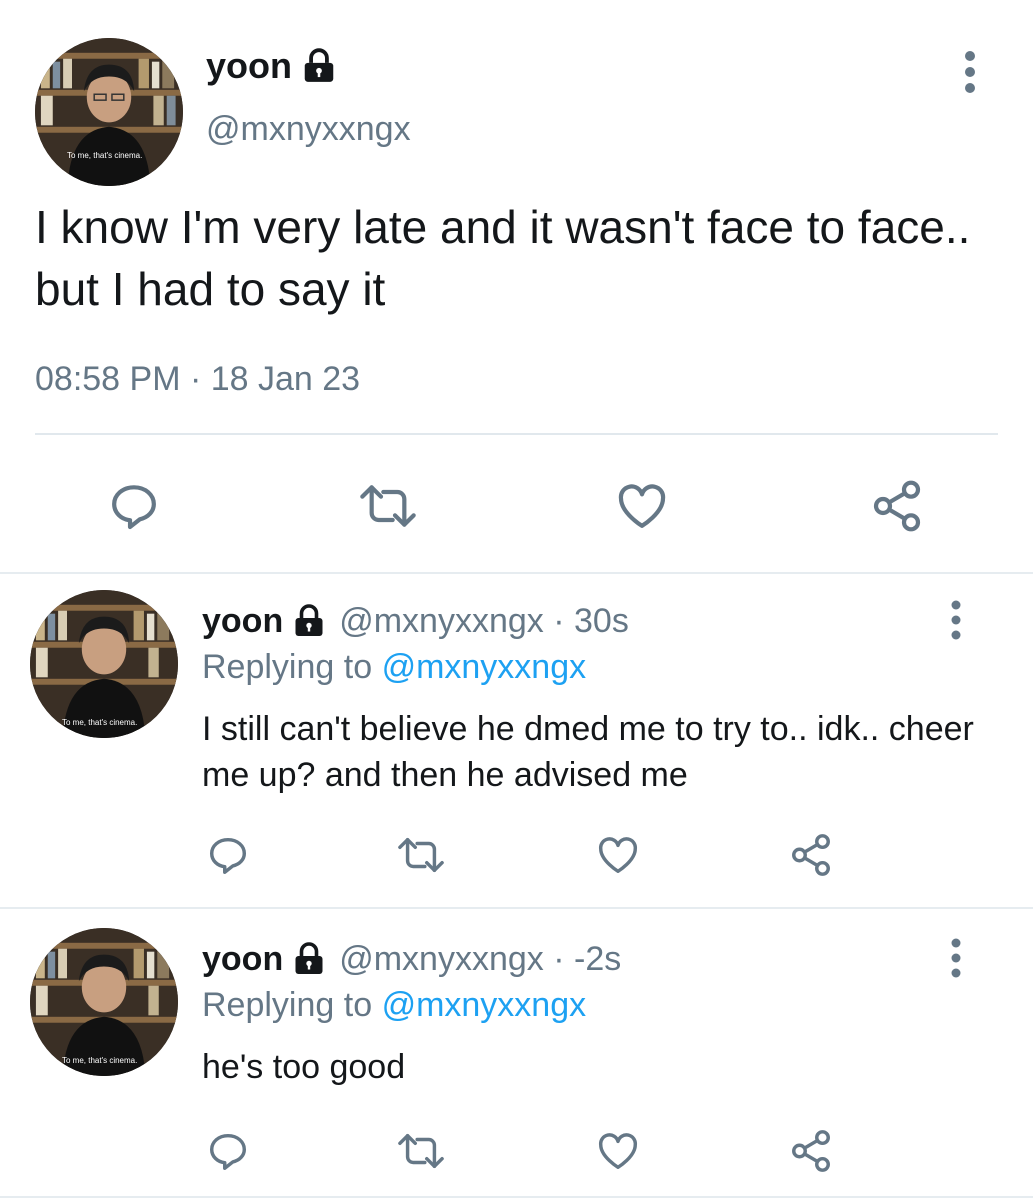 Image resolution: width=1033 pixels, height=1200 pixels. Describe the element at coordinates (308, 129) in the screenshot. I see `handle: @mxnyxxngx` at that location.